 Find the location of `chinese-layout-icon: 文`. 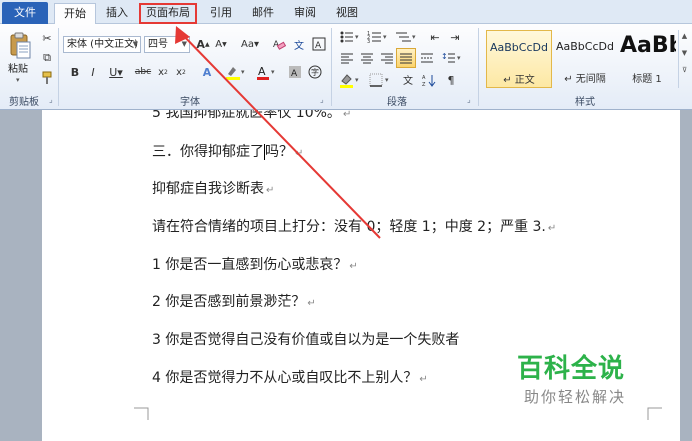

chinese-layout-icon: 文 is located at coordinates (409, 80).